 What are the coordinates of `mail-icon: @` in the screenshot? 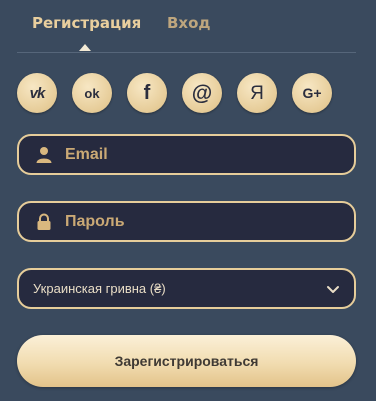 It's located at (202, 93).